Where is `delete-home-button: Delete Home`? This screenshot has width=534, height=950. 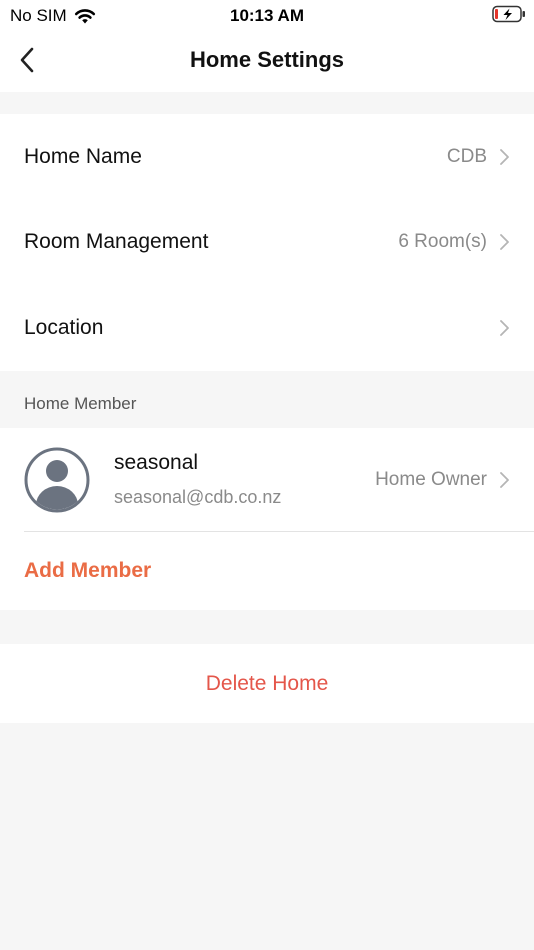 delete-home-button: Delete Home is located at coordinates (267, 684).